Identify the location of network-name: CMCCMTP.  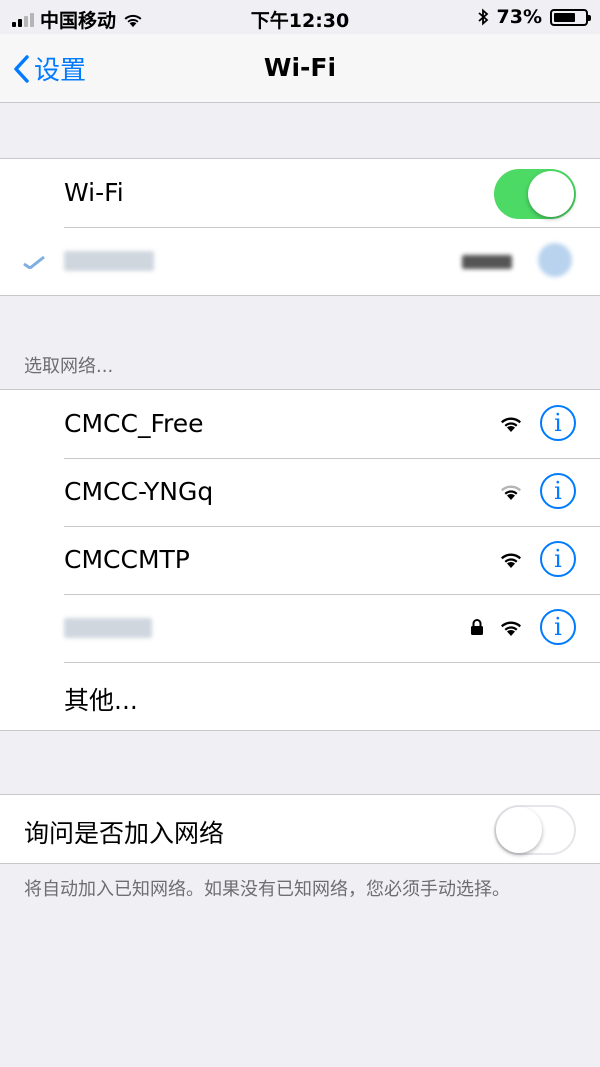
(127, 559).